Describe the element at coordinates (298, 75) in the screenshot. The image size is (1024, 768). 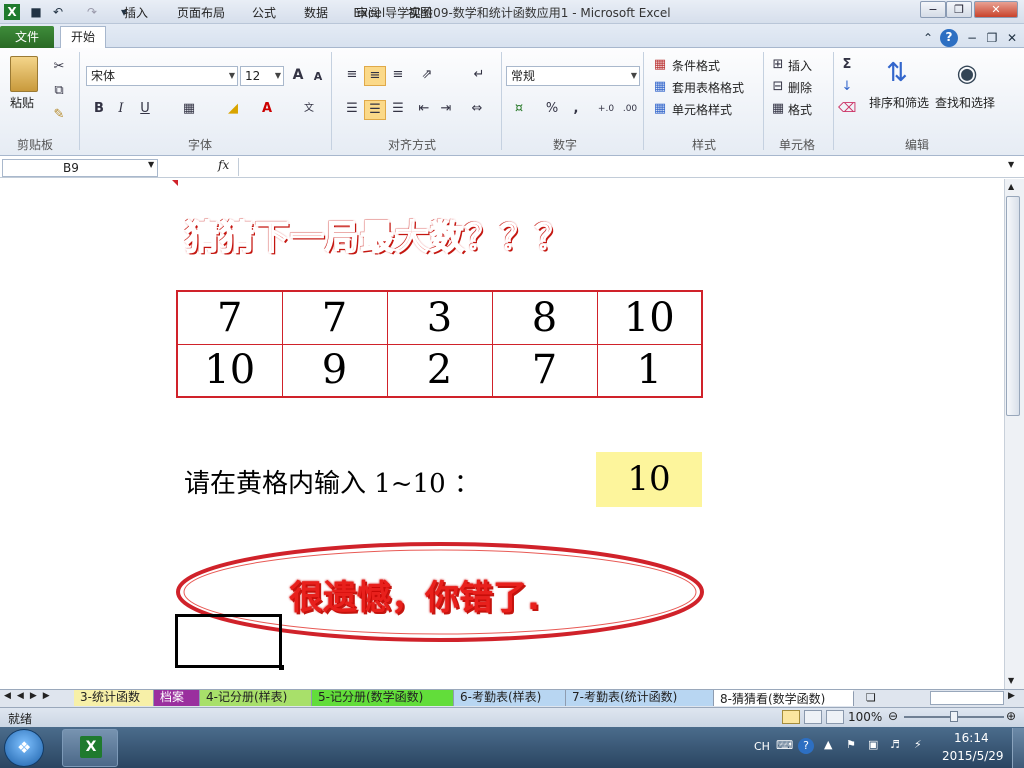
I see `grow-font-button: A` at that location.